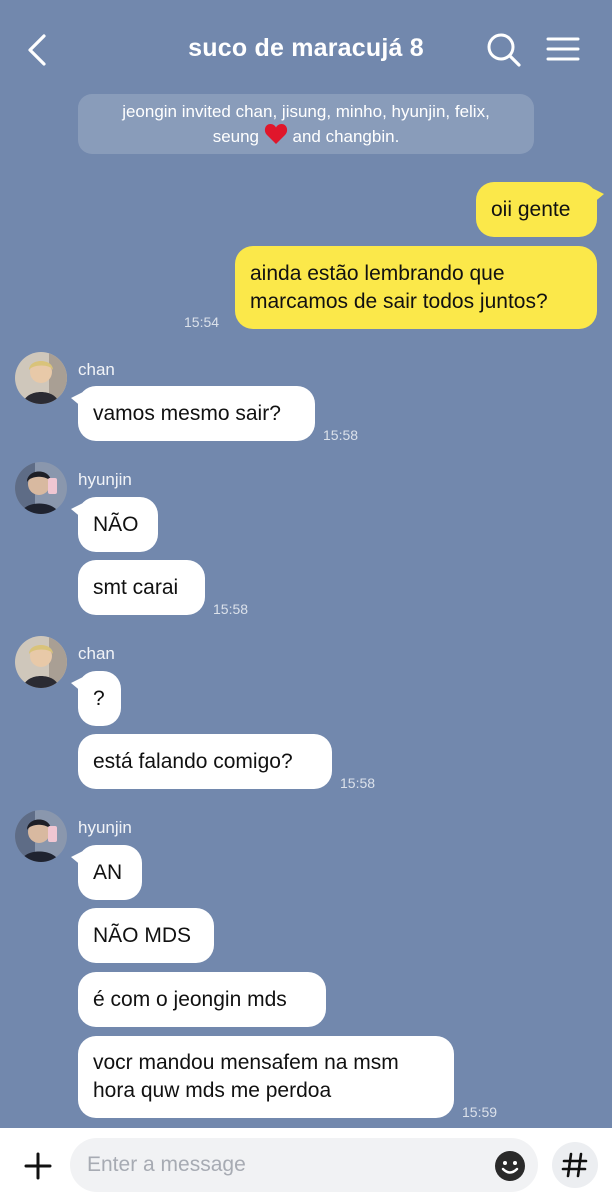  I want to click on attach-button, so click(38, 1166).